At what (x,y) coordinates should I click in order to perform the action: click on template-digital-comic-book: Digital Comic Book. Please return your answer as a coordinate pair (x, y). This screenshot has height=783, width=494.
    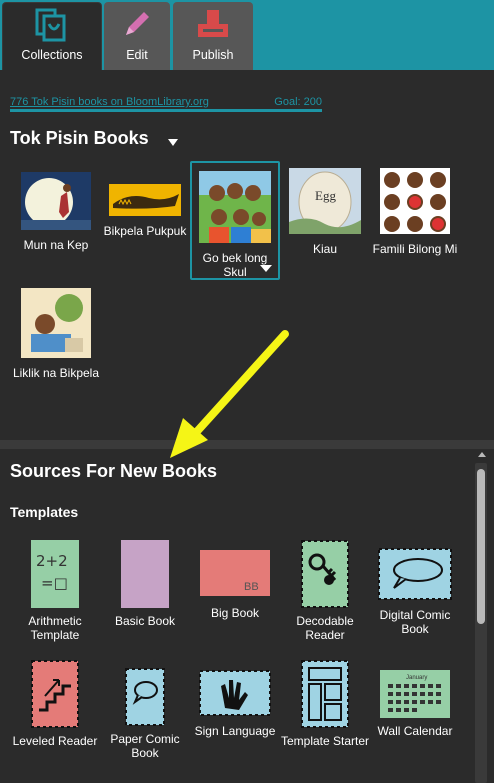
    Looking at the image, I should click on (415, 592).